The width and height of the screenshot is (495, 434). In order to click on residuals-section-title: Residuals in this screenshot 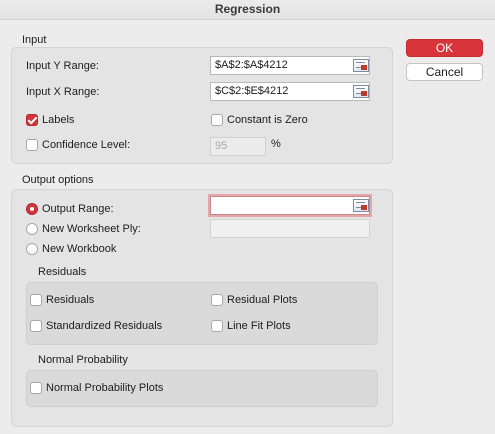, I will do `click(62, 272)`.